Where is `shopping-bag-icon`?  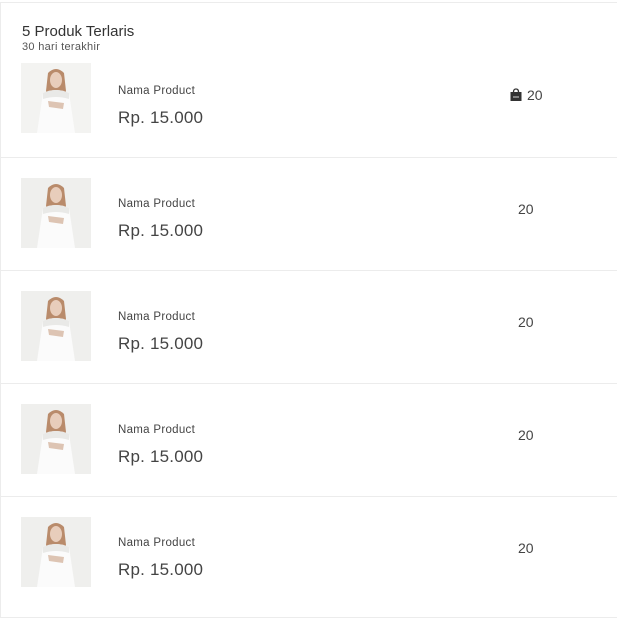 shopping-bag-icon is located at coordinates (516, 95).